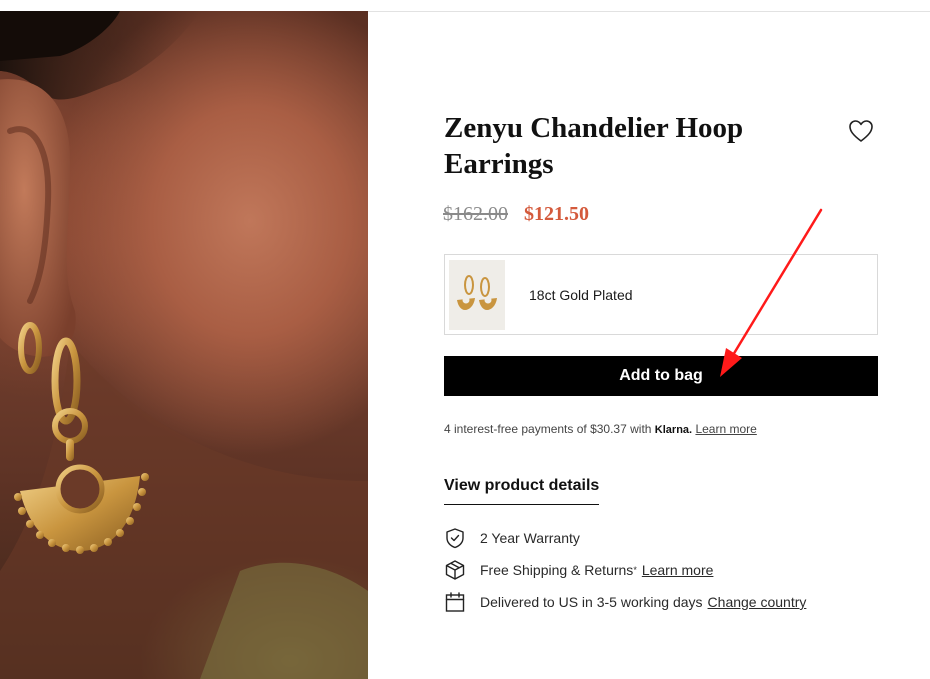 The width and height of the screenshot is (930, 679). I want to click on header-divider, so click(649, 11).